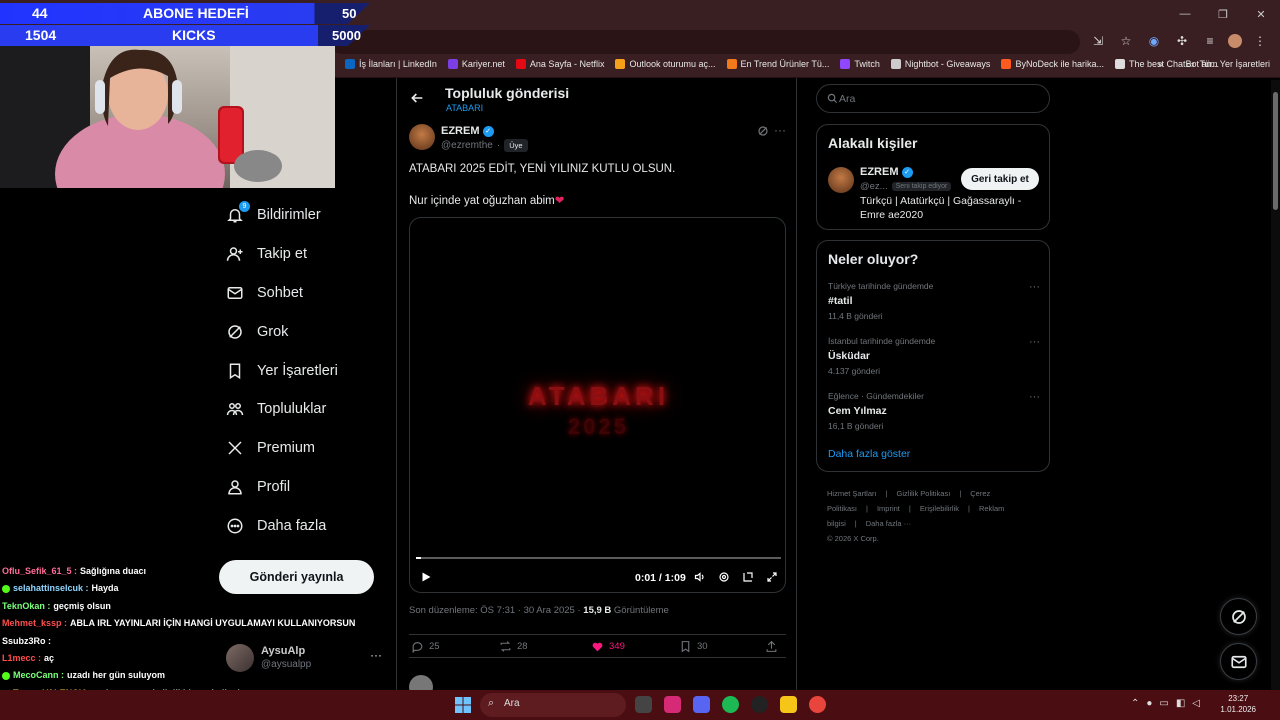 The width and height of the screenshot is (1280, 720). Describe the element at coordinates (1135, 703) in the screenshot. I see `chevron-up-icon: ⌃` at that location.